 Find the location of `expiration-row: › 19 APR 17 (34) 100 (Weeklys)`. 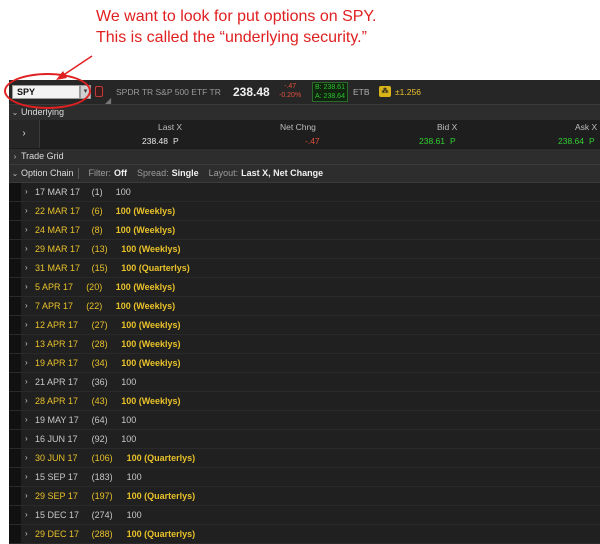

expiration-row: › 19 APR 17 (34) 100 (Weeklys) is located at coordinates (304, 363).